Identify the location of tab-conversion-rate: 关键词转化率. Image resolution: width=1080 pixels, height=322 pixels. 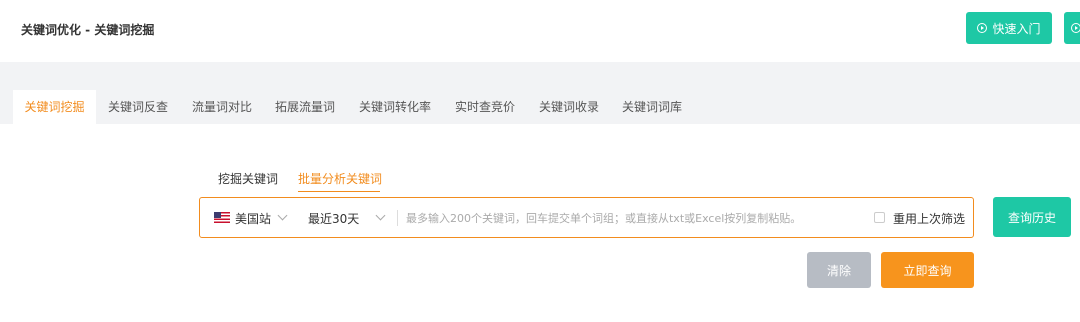
(395, 107).